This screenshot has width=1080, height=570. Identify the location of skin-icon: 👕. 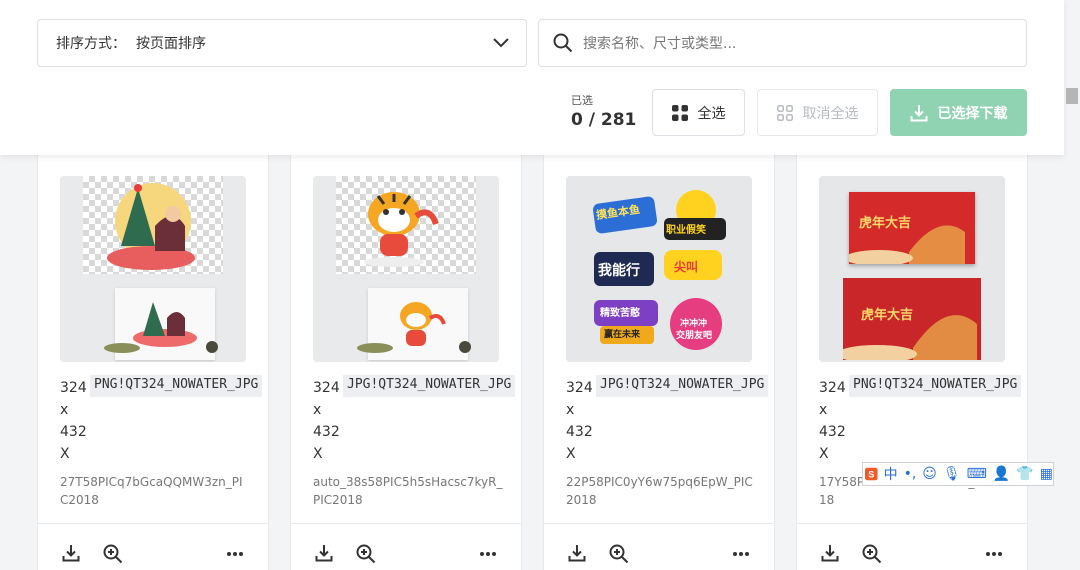
(1024, 474).